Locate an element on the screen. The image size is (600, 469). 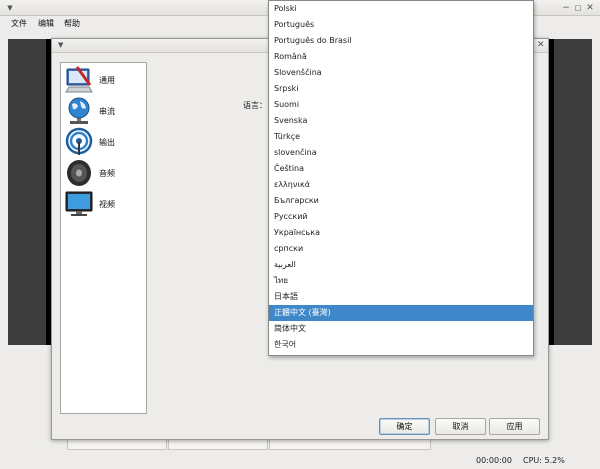
close-icon: ✕ is located at coordinates (590, 8).